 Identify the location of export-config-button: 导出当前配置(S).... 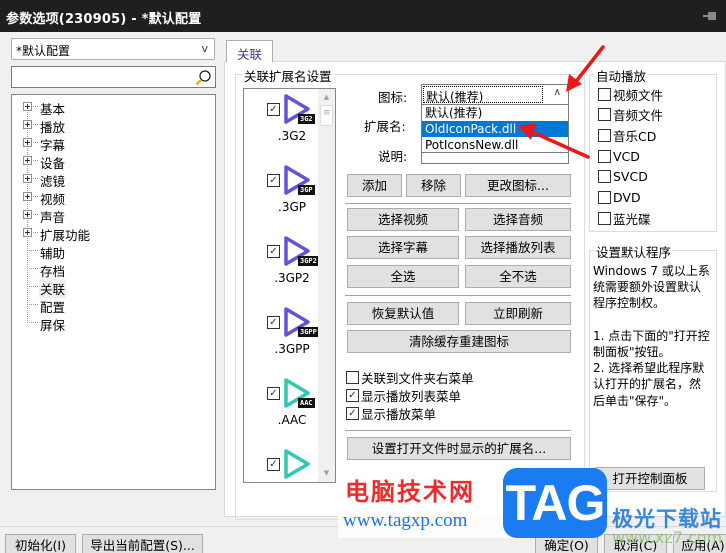
(142, 543).